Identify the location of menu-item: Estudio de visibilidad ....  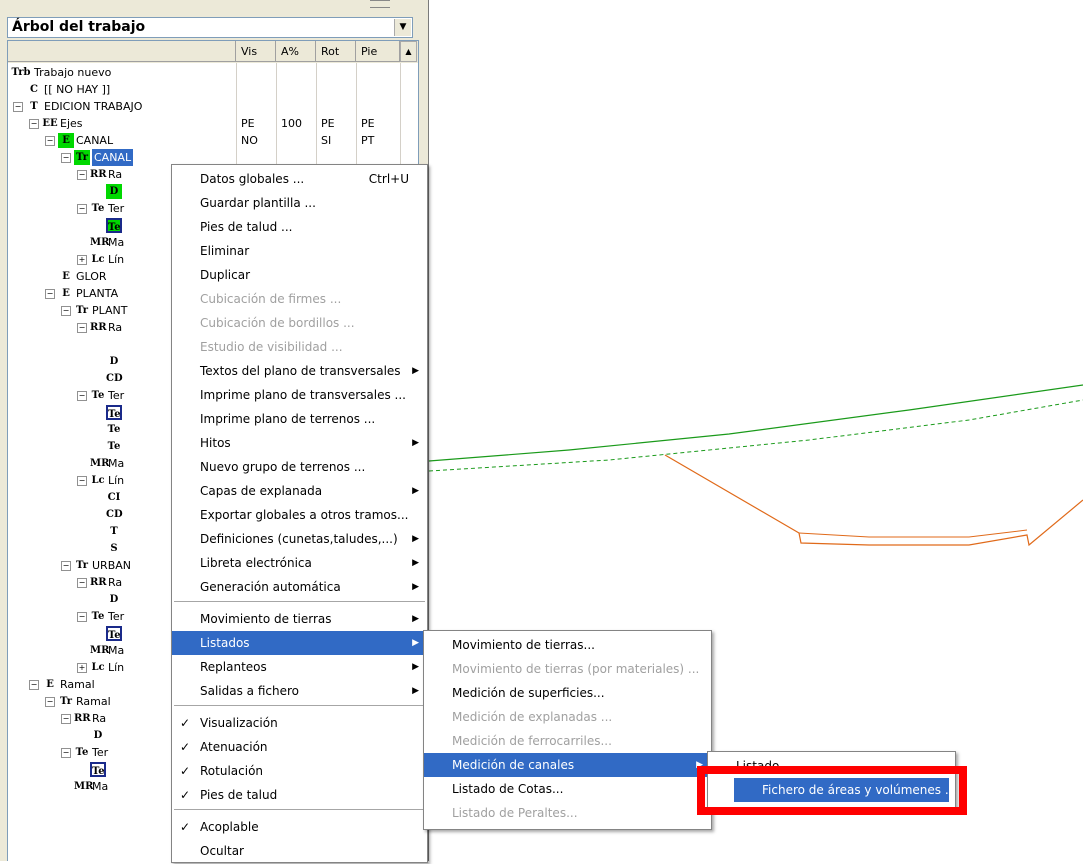
(299, 347).